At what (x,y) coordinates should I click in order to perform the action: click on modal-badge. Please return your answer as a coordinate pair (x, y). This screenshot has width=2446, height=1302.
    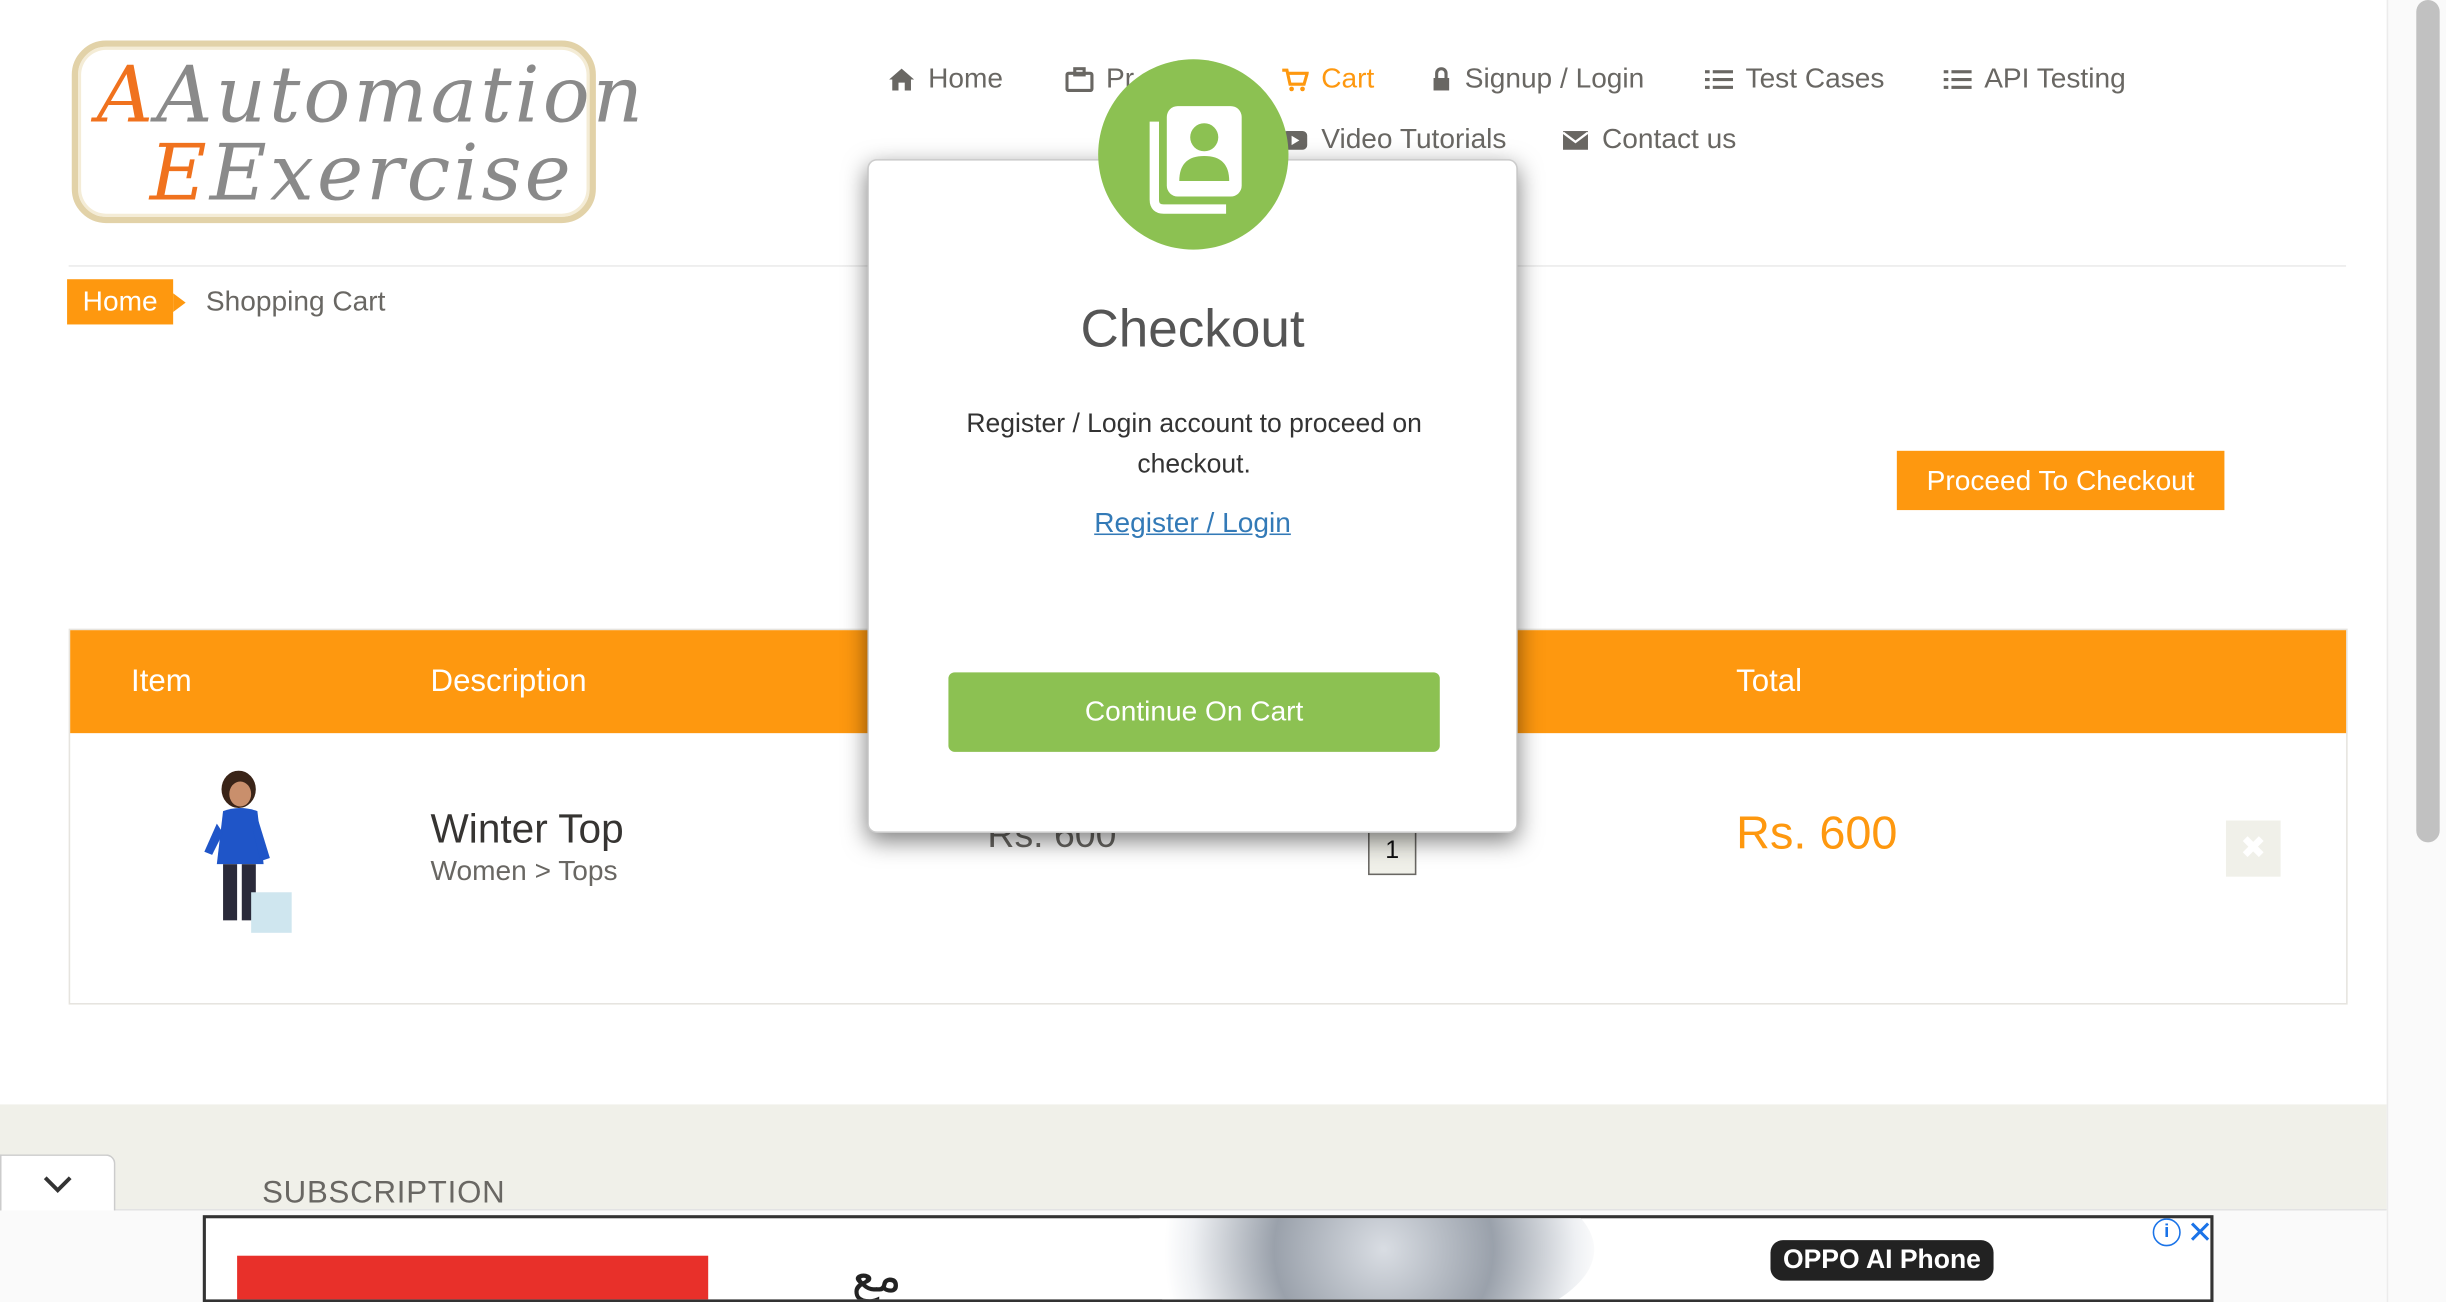
    Looking at the image, I should click on (1193, 154).